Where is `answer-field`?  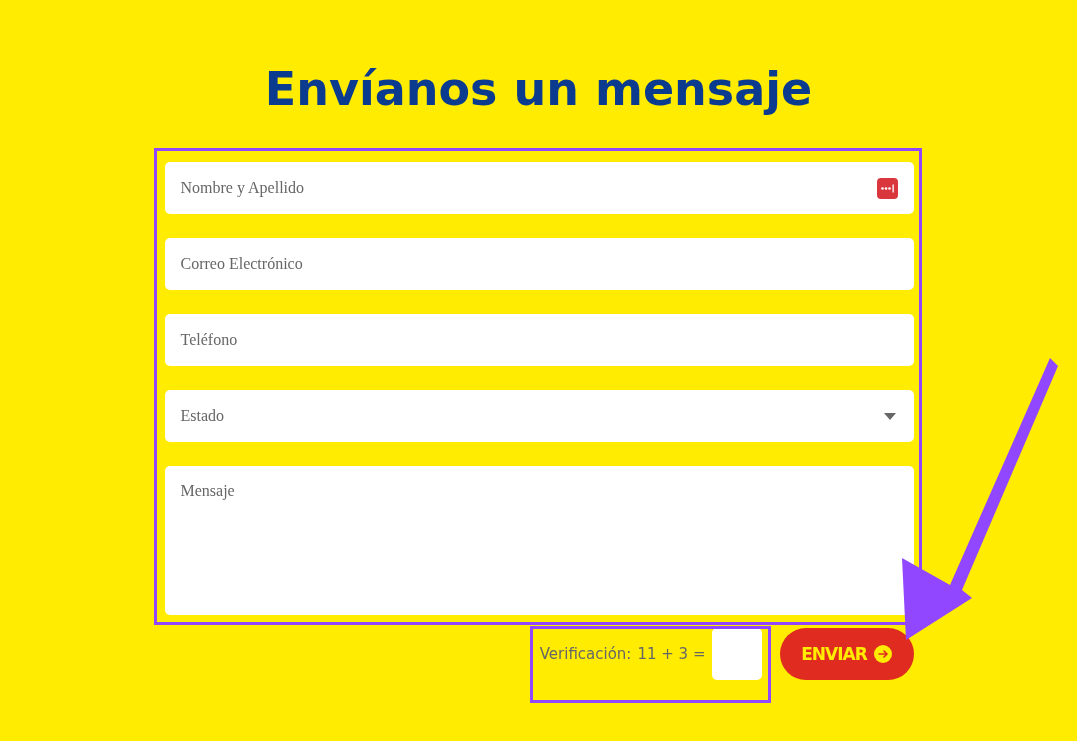
answer-field is located at coordinates (736, 654).